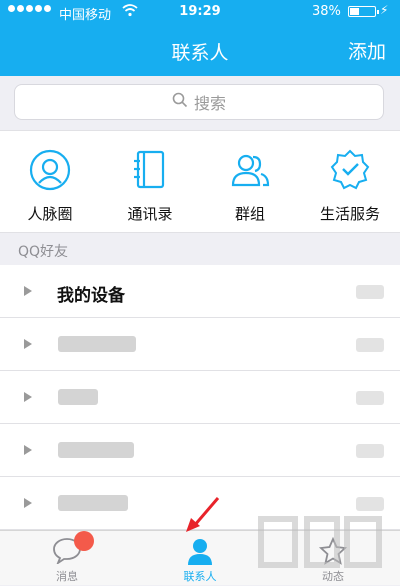 This screenshot has height=586, width=400. What do you see at coordinates (67, 558) in the screenshot?
I see `tab-messages: 消息` at bounding box center [67, 558].